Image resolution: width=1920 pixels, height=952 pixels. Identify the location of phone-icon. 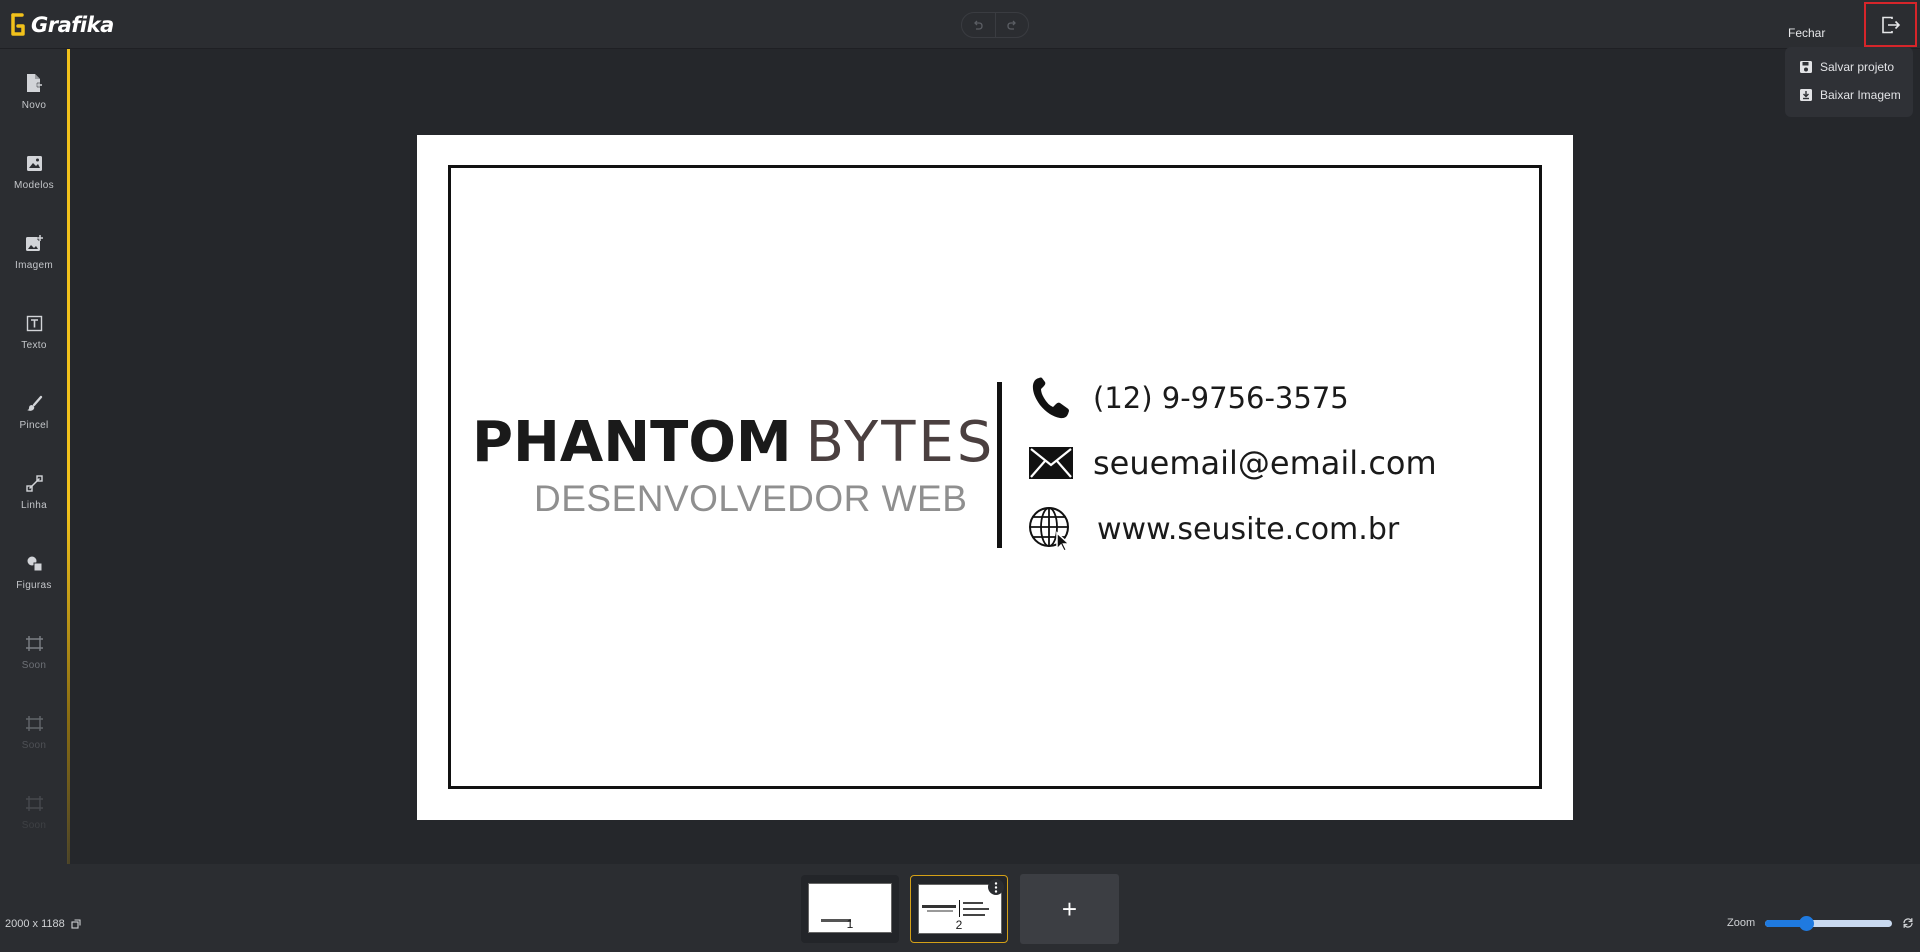
(1051, 398).